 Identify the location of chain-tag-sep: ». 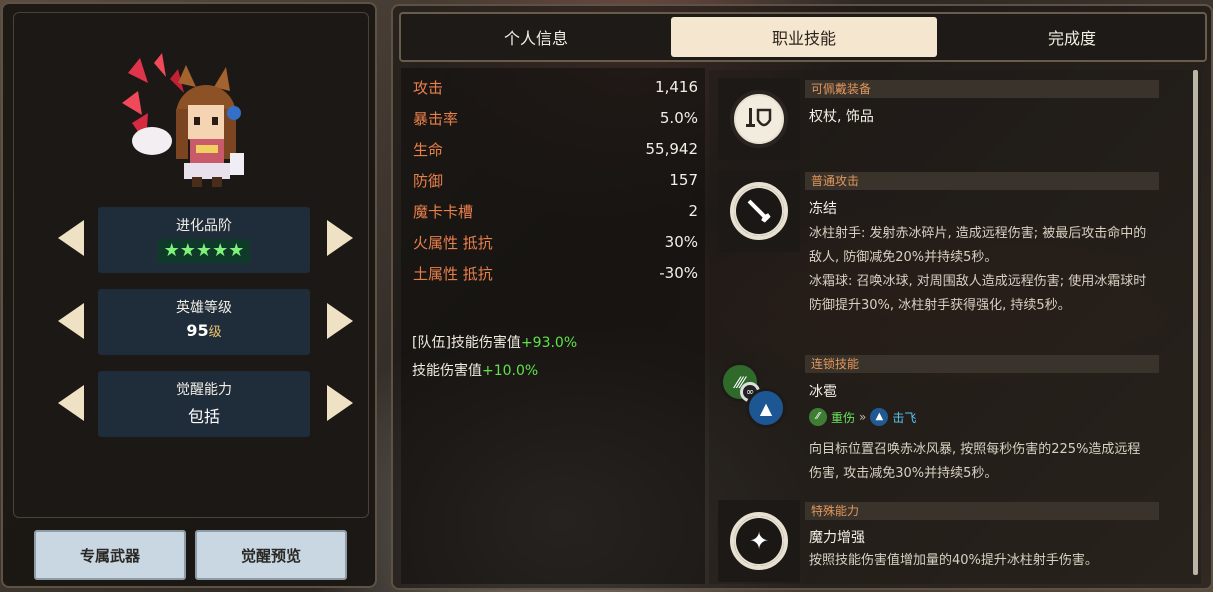
(863, 417).